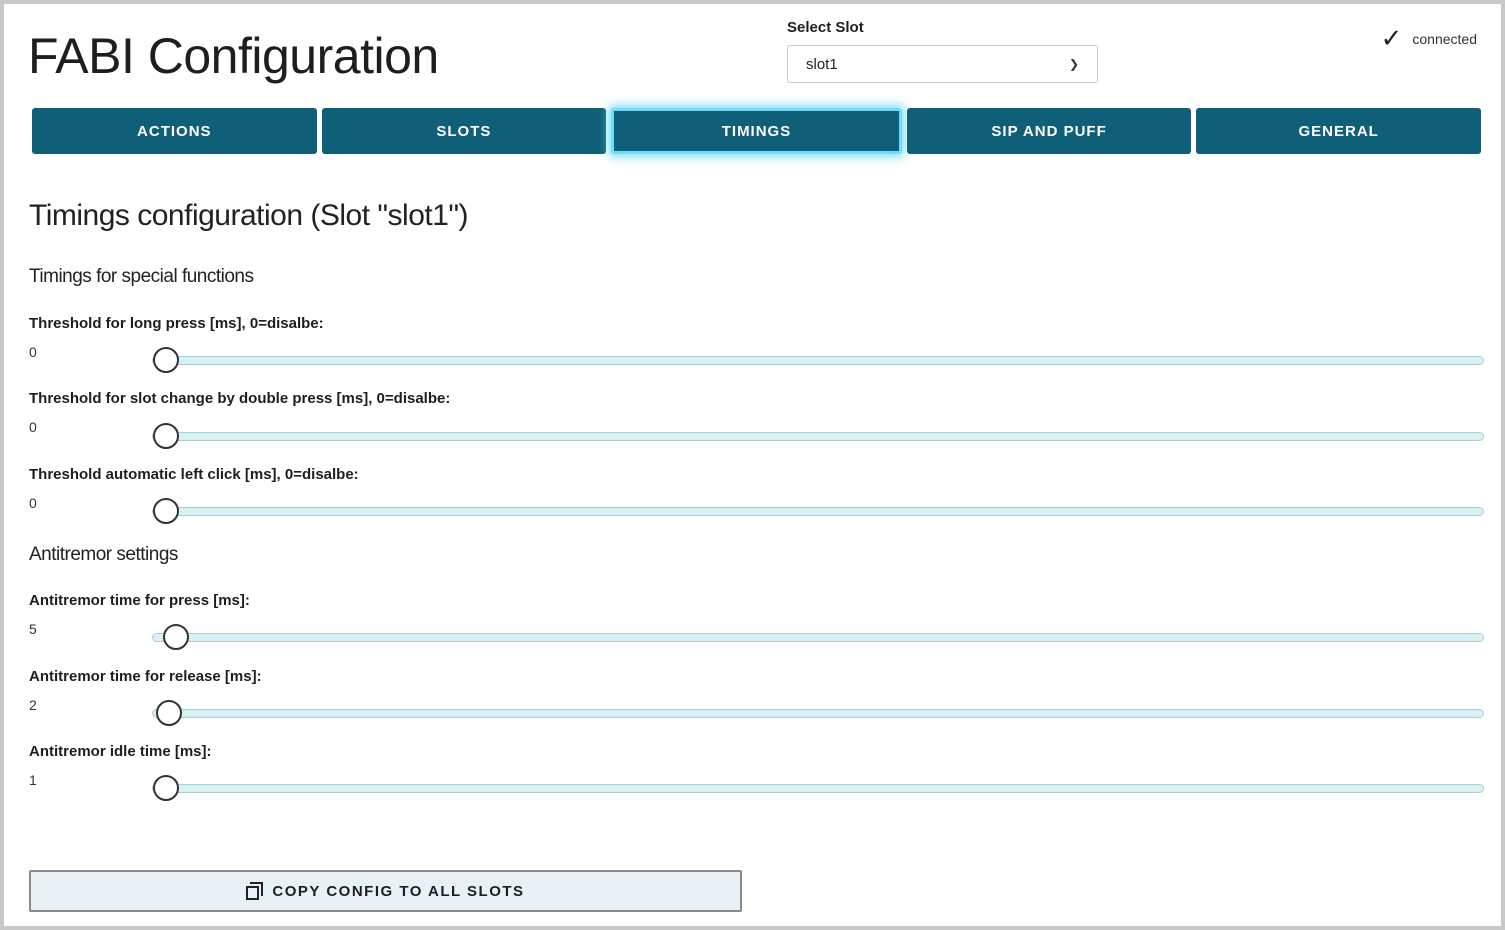  Describe the element at coordinates (825, 27) in the screenshot. I see `slot-select-label: Select Slot` at that location.